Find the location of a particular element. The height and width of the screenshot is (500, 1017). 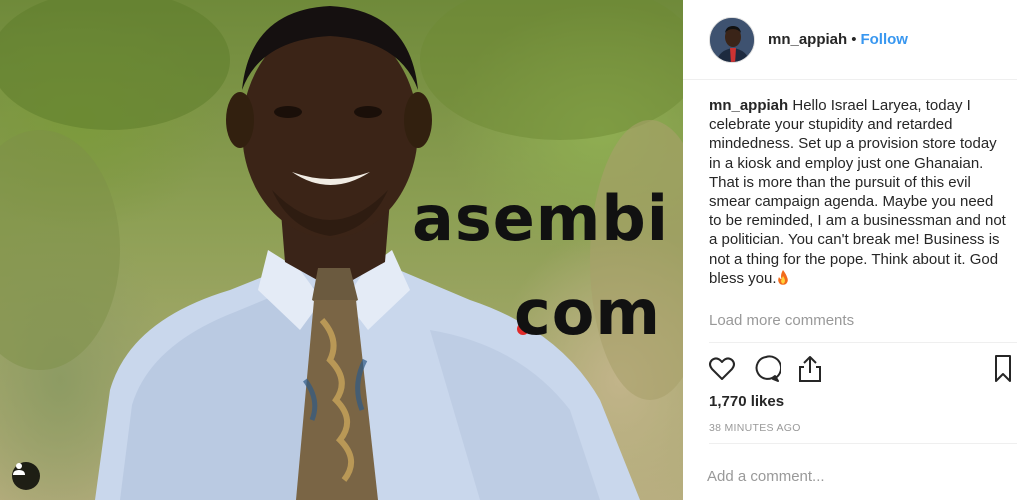

post-header: mn_appiah • Follow is located at coordinates (850, 40).